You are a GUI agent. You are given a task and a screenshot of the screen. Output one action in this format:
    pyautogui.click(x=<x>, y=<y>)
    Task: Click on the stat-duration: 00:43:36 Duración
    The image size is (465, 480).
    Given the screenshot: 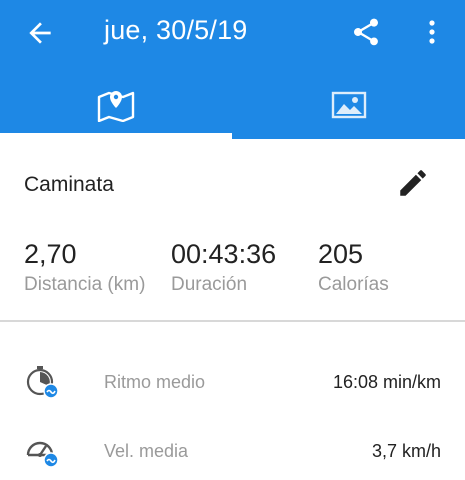 What is the action you would take?
    pyautogui.click(x=223, y=267)
    